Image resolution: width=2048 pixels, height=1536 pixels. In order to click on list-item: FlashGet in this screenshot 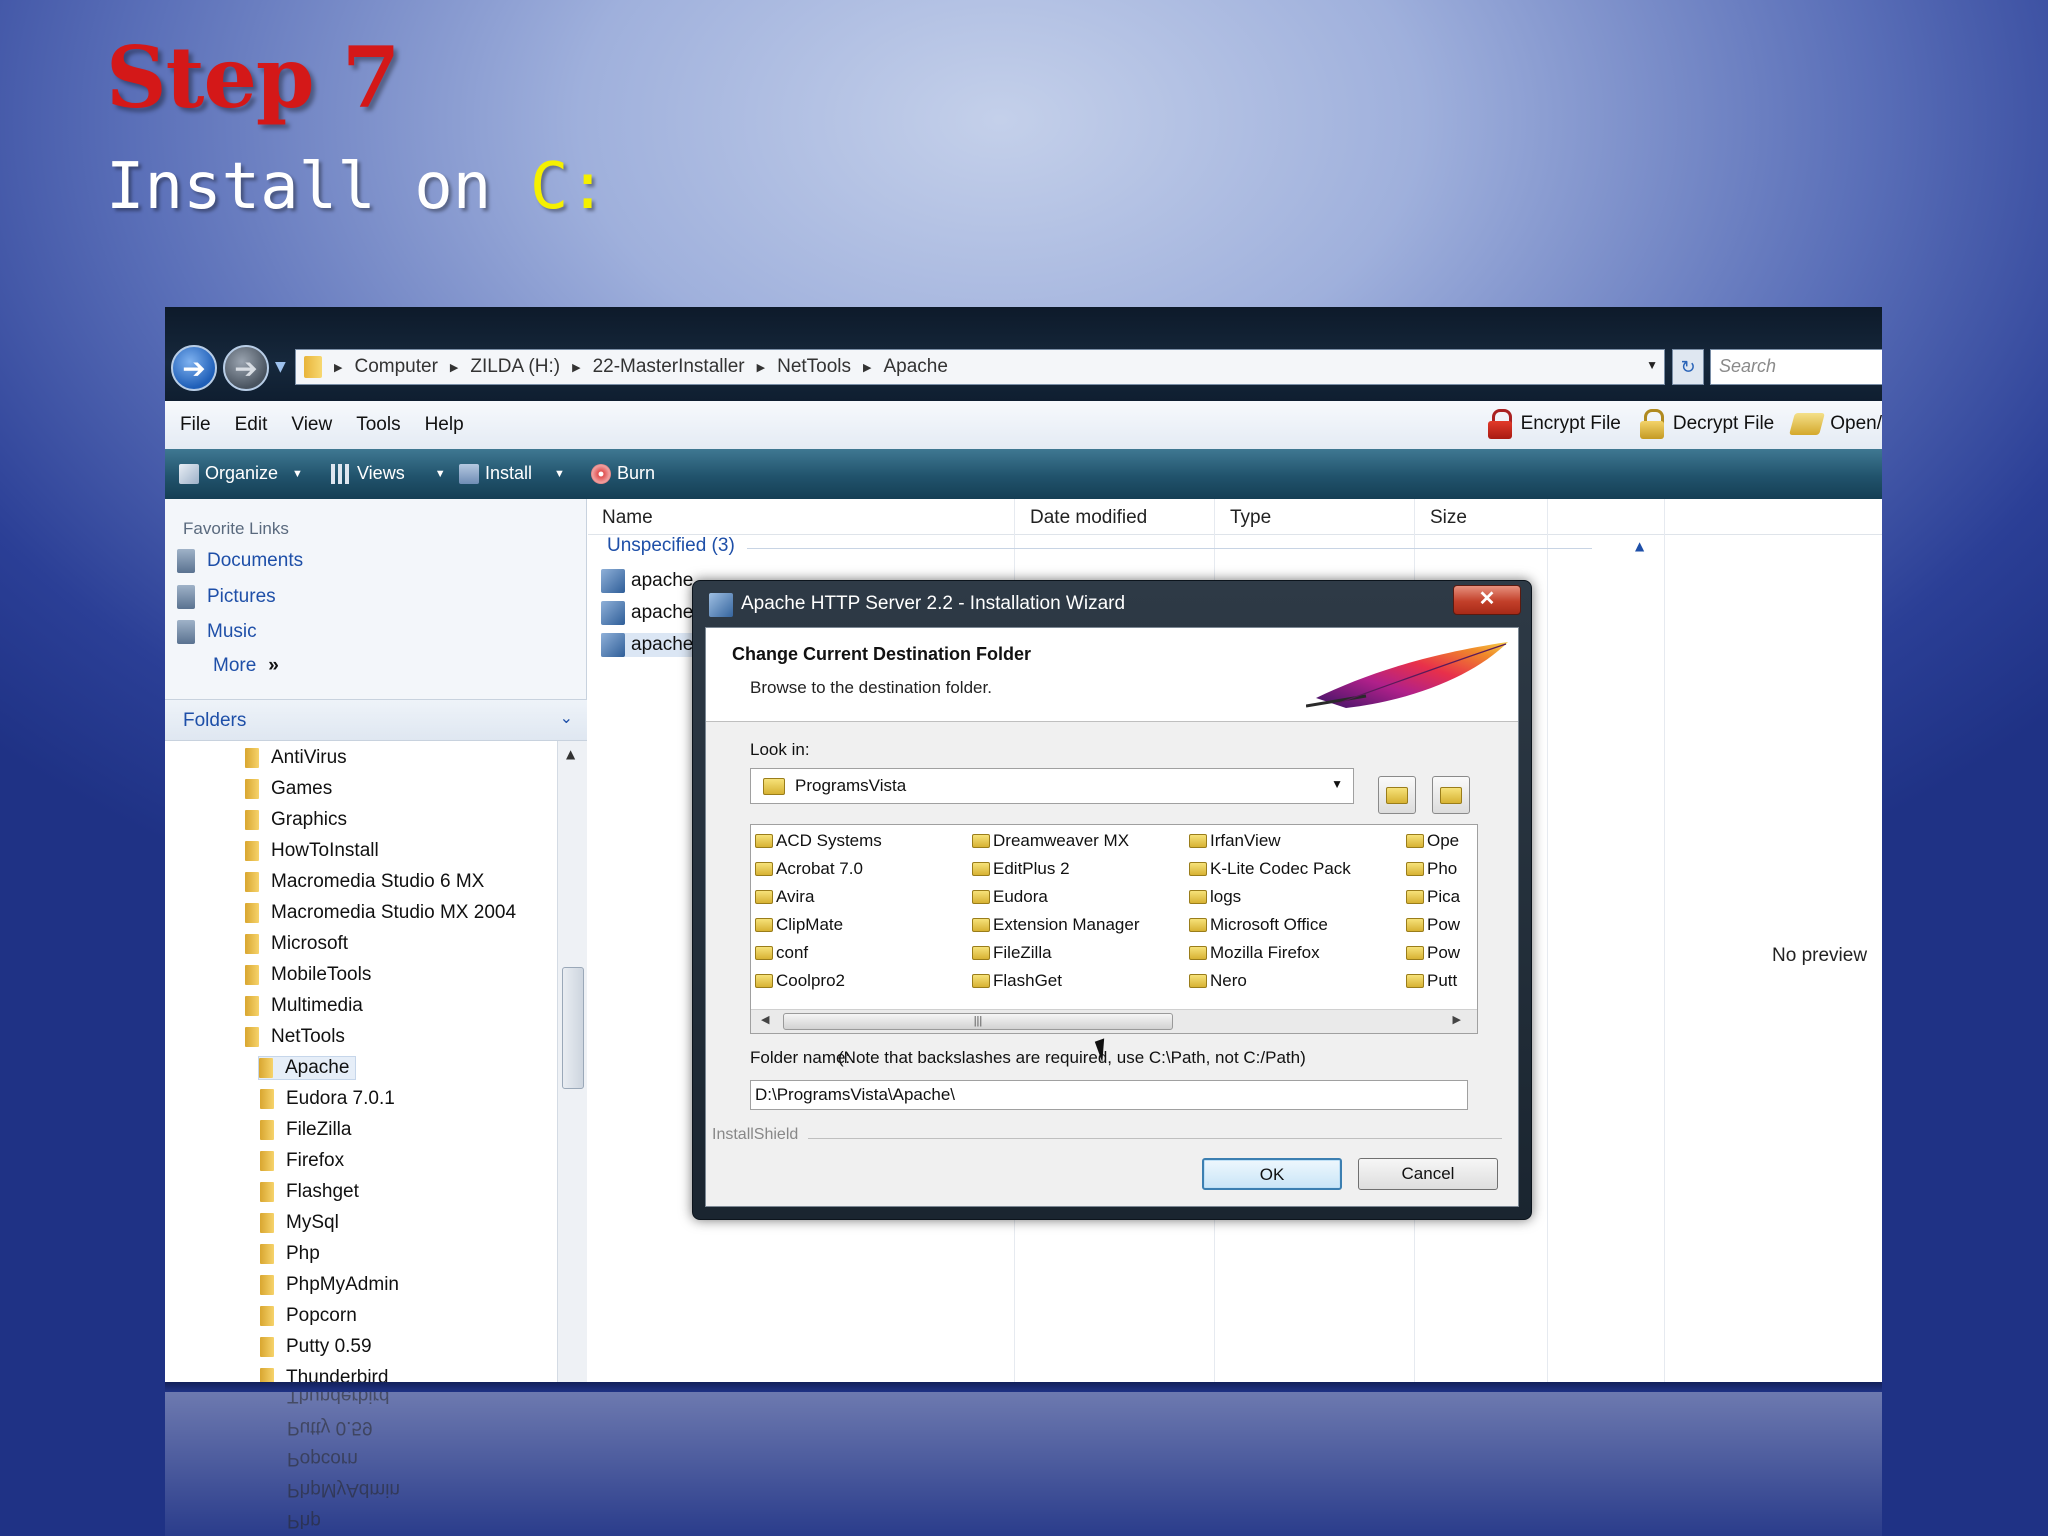, I will do `click(1017, 981)`.